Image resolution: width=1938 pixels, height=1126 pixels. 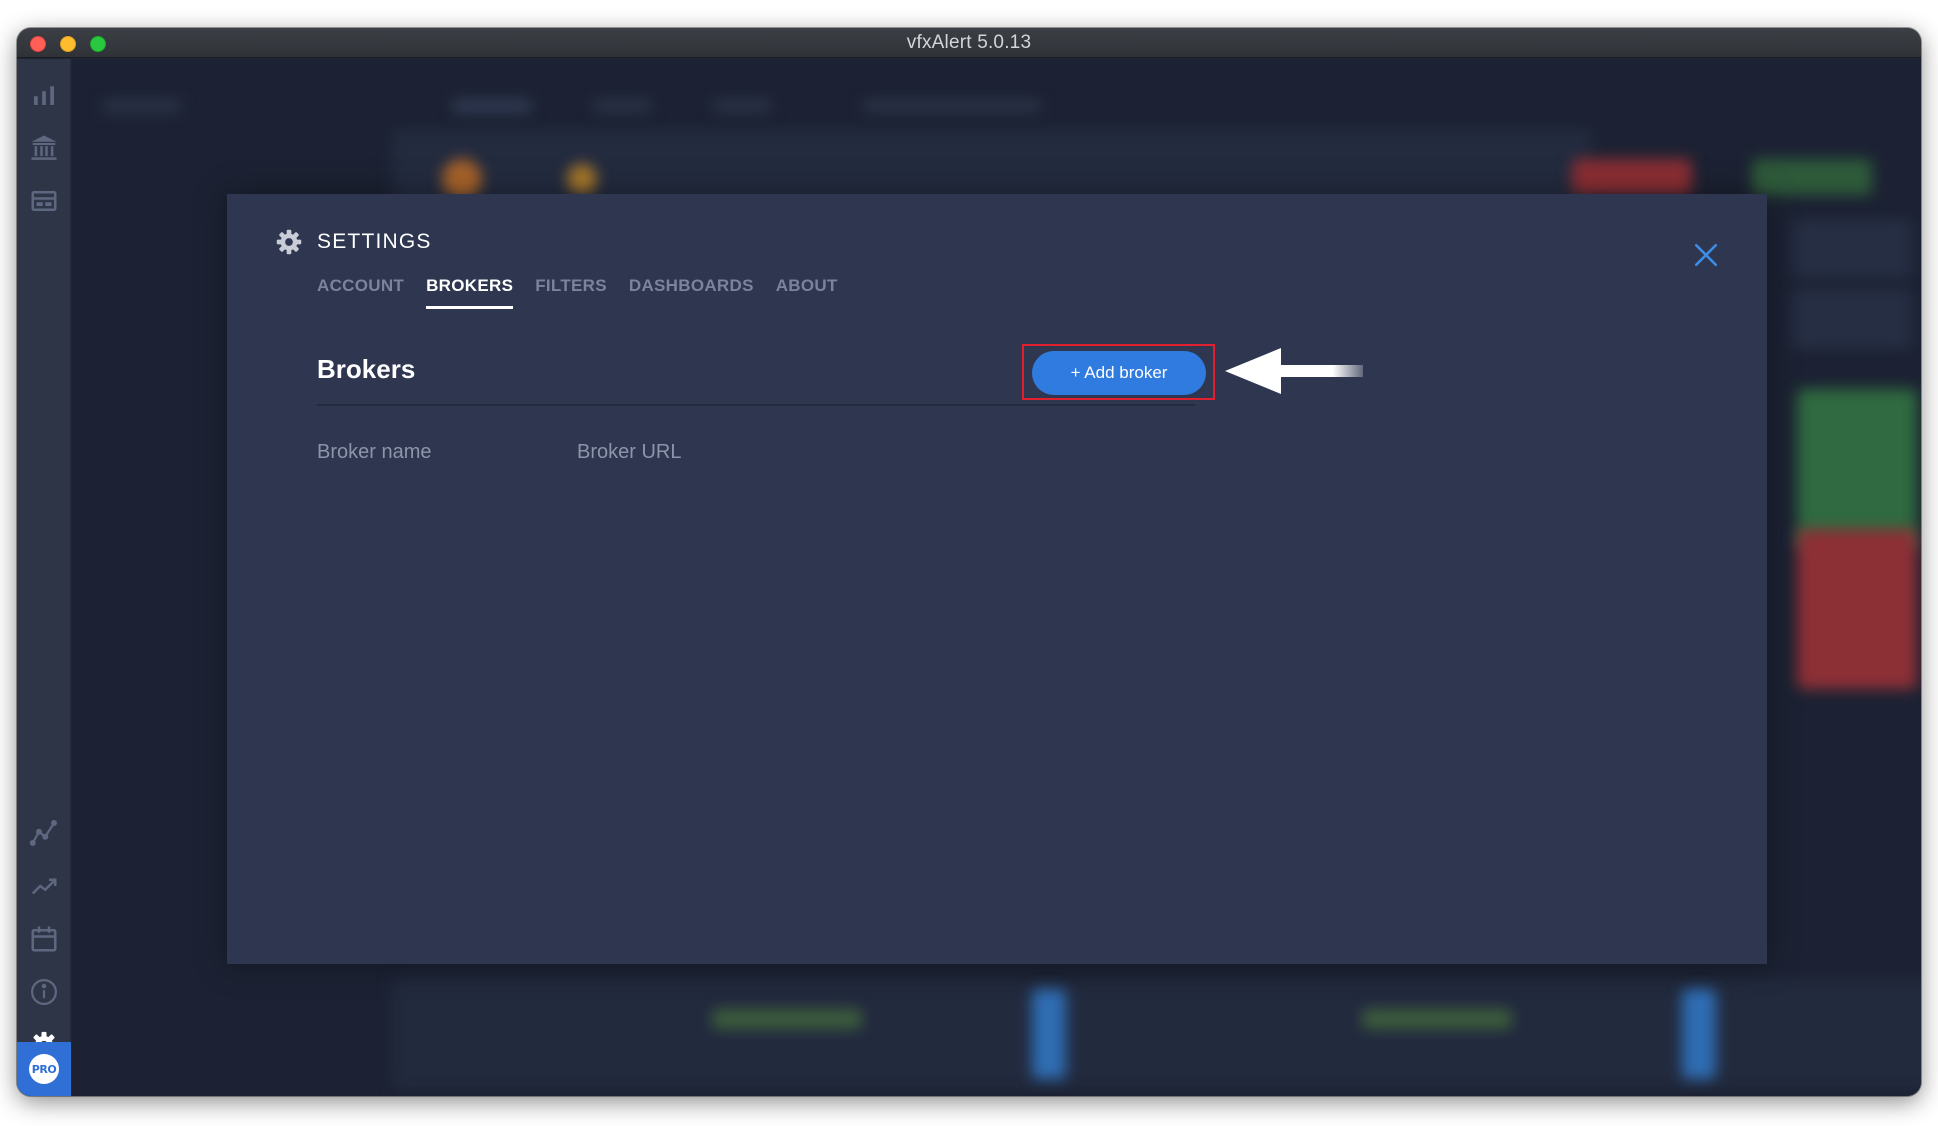 I want to click on pro-tab: PRO, so click(x=44, y=1069).